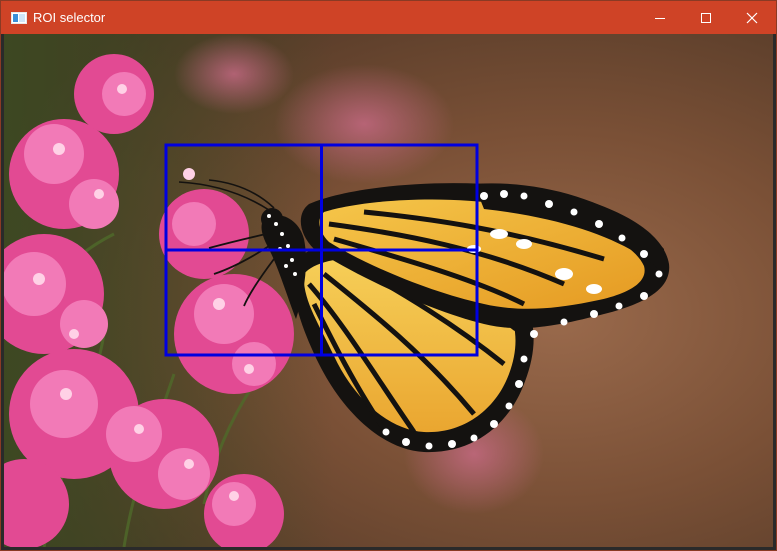 Image resolution: width=777 pixels, height=551 pixels. I want to click on minimize-button, so click(660, 17).